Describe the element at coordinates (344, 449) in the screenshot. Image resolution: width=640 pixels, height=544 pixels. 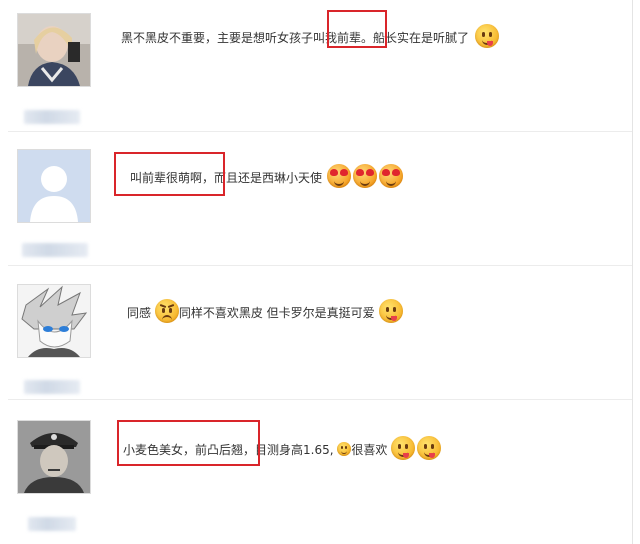
I see `small-face-icon` at that location.